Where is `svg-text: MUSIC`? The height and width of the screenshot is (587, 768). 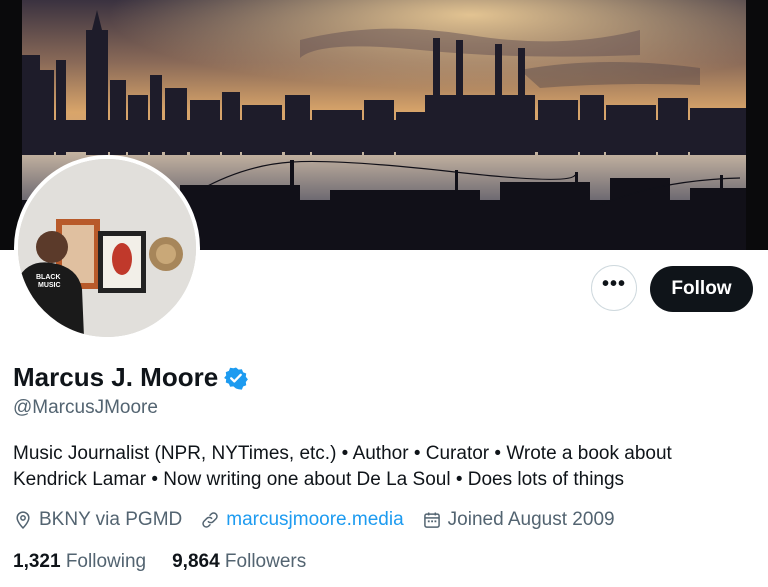
svg-text: MUSIC is located at coordinates (49, 285).